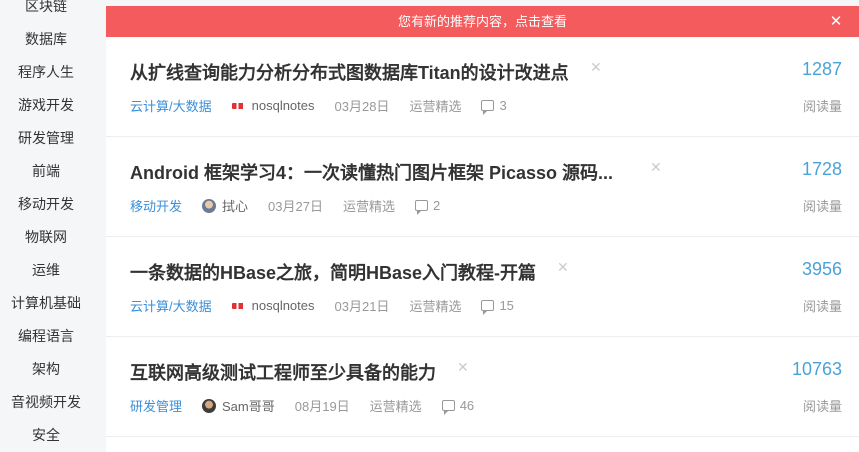 The width and height of the screenshot is (859, 452). I want to click on comment-count: 2, so click(427, 206).